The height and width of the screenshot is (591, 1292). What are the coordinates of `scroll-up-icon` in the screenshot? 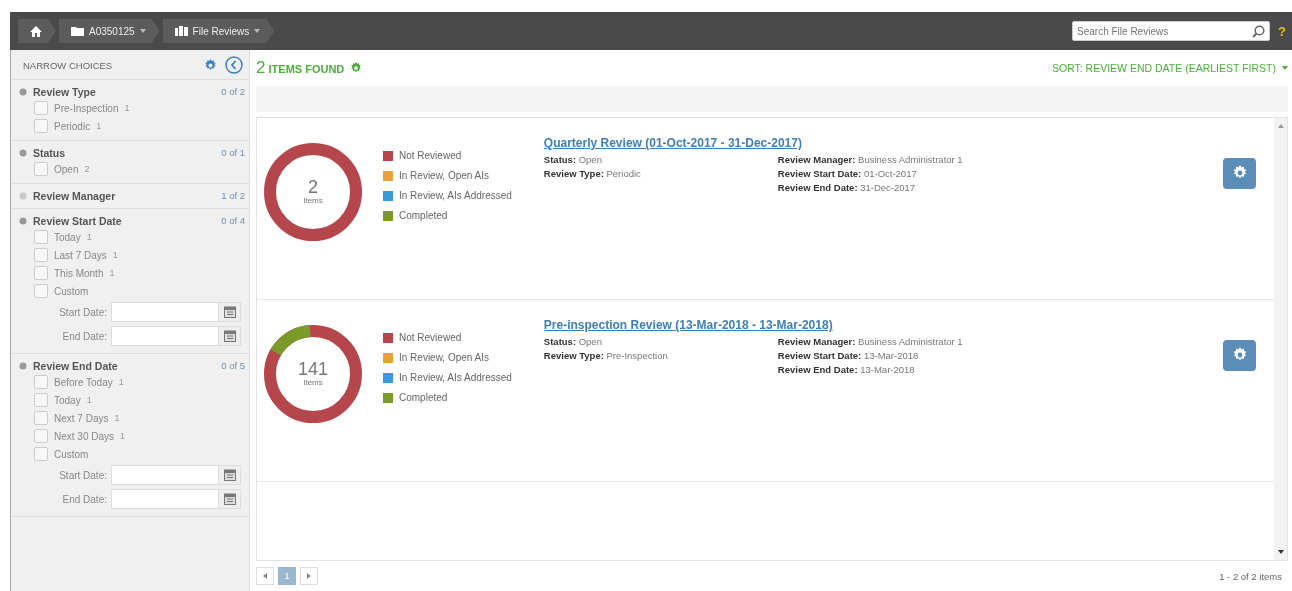 It's located at (1280, 125).